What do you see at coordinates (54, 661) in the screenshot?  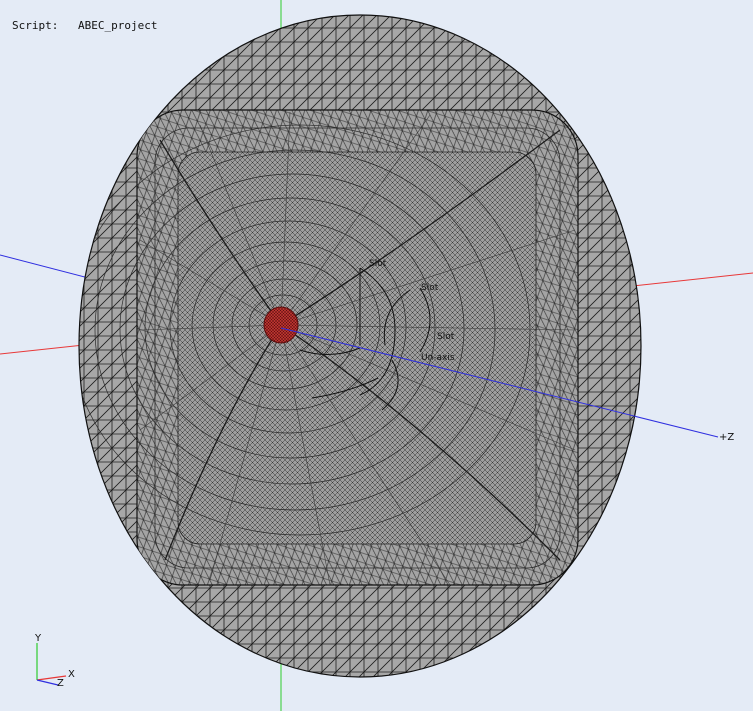 I see `orientation-triad: Y X Z` at bounding box center [54, 661].